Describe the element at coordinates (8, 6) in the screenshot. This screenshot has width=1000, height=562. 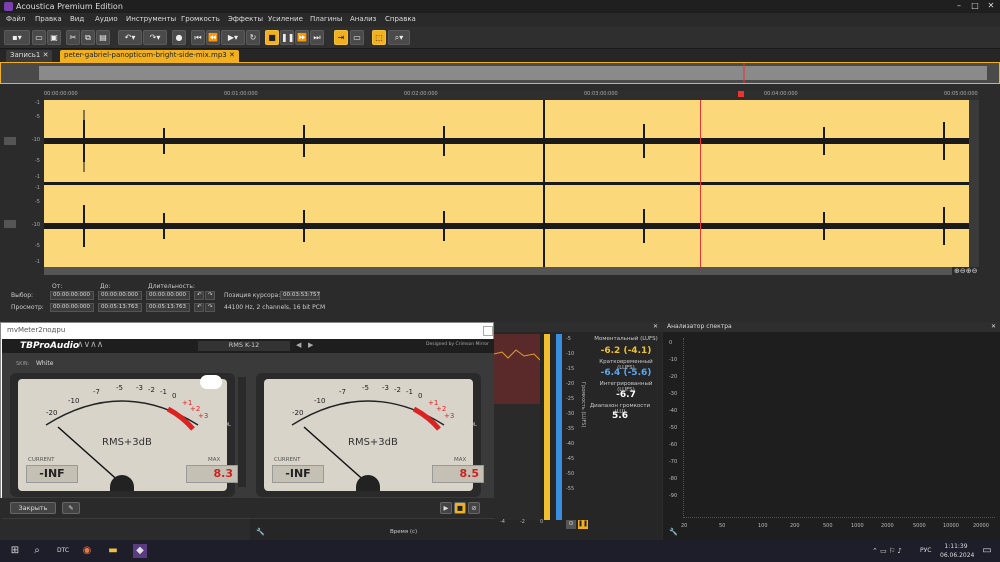
I see `app-logo-icon` at that location.